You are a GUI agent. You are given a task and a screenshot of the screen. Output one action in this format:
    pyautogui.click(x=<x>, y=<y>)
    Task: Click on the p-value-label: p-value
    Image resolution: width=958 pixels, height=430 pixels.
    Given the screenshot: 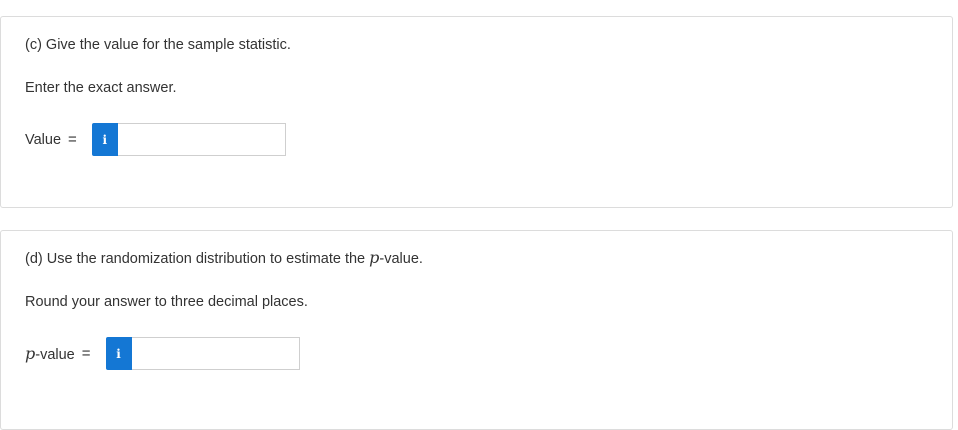 What is the action you would take?
    pyautogui.click(x=50, y=353)
    